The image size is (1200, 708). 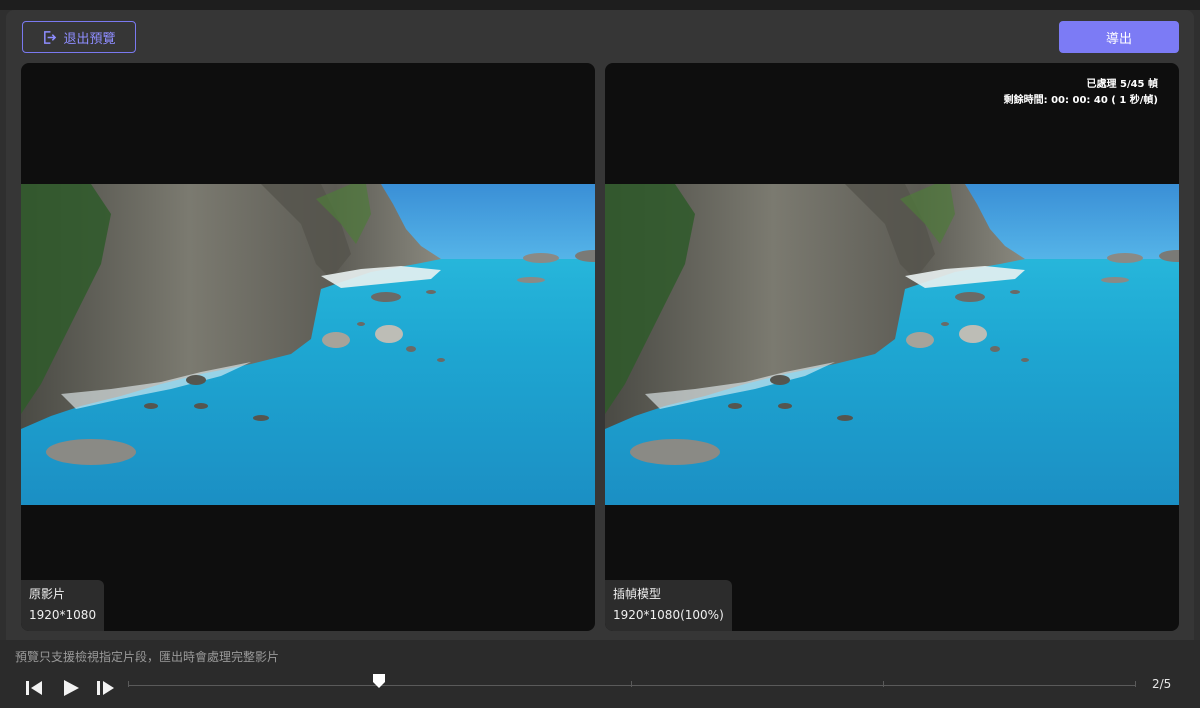 I want to click on frames-processed: 已處理 5/45 幀, so click(x=1122, y=84).